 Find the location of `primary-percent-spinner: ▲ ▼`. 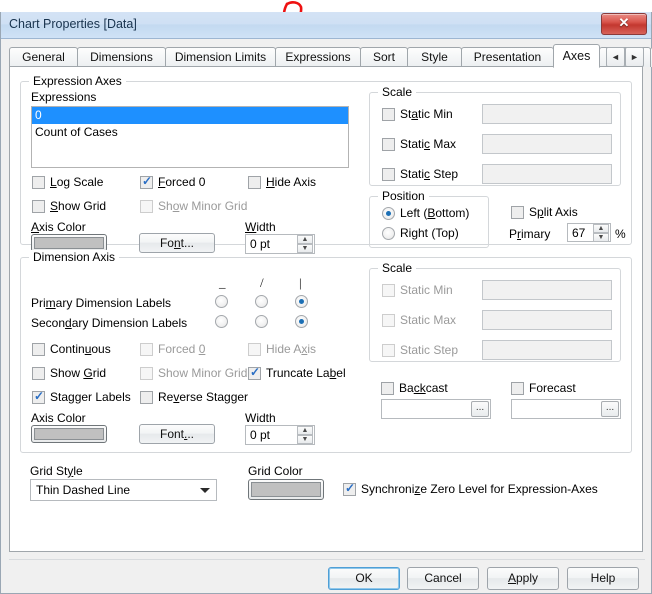

primary-percent-spinner: ▲ ▼ is located at coordinates (601, 233).